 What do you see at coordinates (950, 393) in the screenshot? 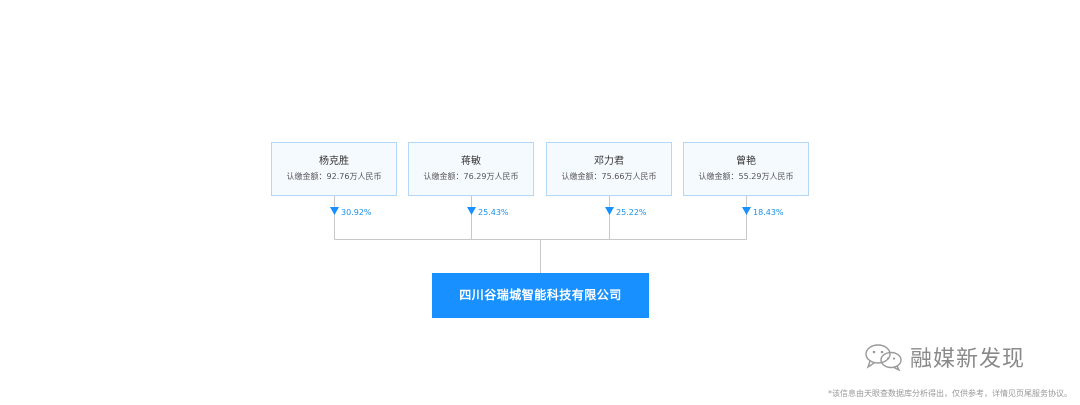
I see `disclaimer-text: *该信息由天眼查数据库分析得出，仅供参考，详情见页尾服务协议。` at bounding box center [950, 393].